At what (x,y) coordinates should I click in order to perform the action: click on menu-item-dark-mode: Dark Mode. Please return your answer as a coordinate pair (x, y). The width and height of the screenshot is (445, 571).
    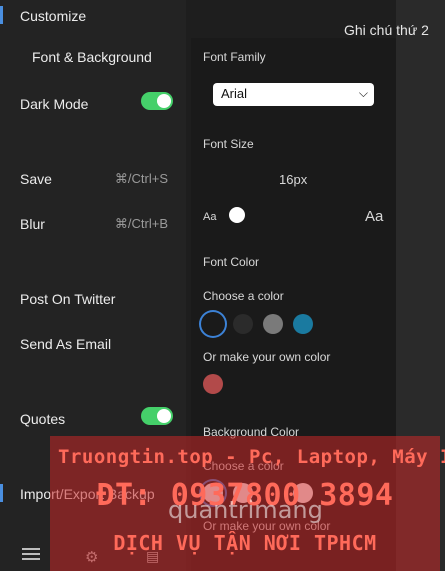
    Looking at the image, I should click on (54, 104).